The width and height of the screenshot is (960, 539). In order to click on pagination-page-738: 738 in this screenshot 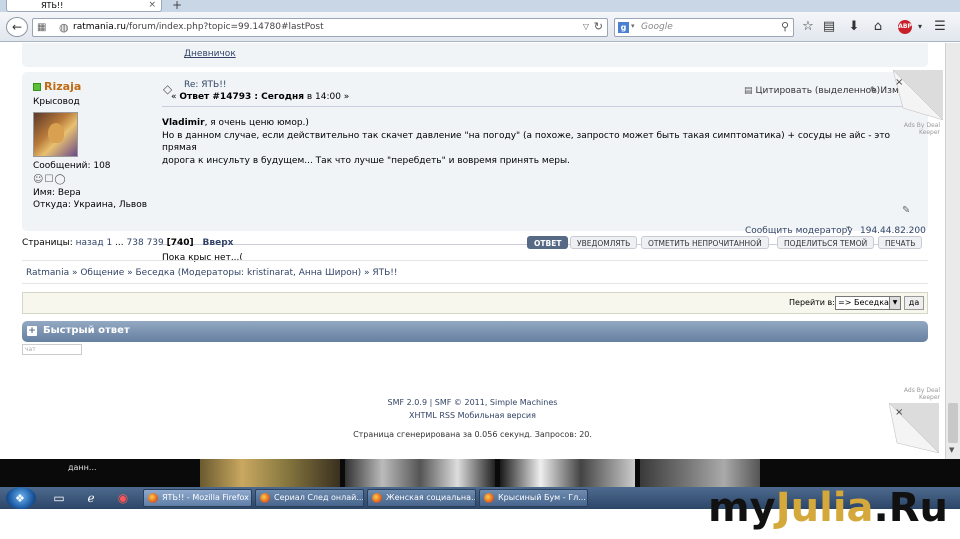, I will do `click(135, 243)`.